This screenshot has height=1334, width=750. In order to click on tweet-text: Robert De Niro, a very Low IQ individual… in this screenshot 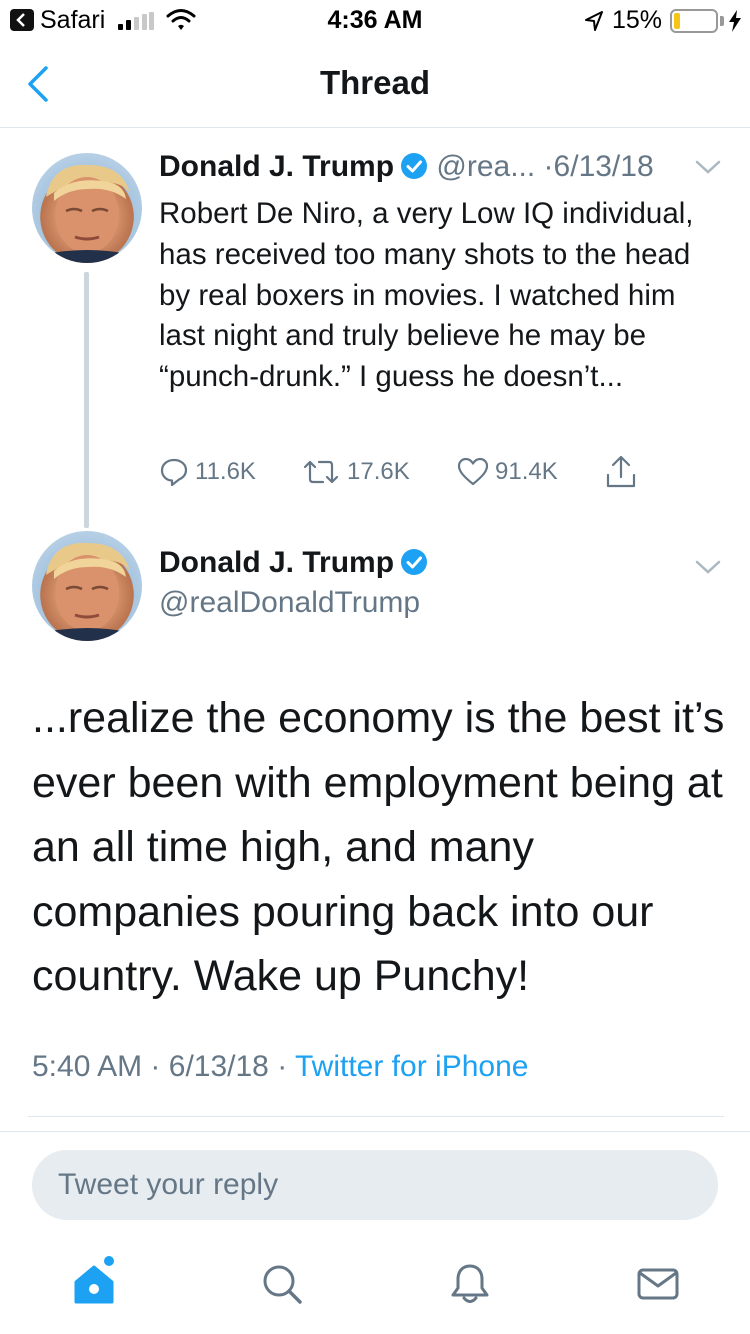, I will do `click(439, 296)`.